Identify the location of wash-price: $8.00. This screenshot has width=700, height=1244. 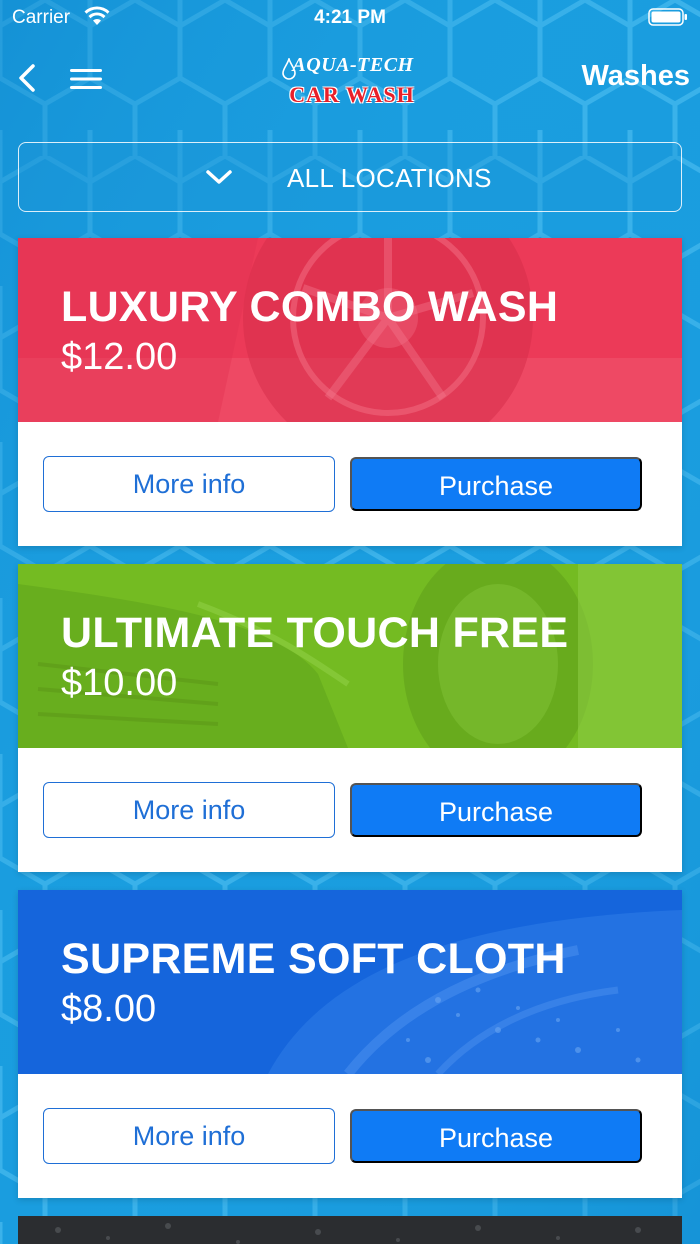
(109, 1009).